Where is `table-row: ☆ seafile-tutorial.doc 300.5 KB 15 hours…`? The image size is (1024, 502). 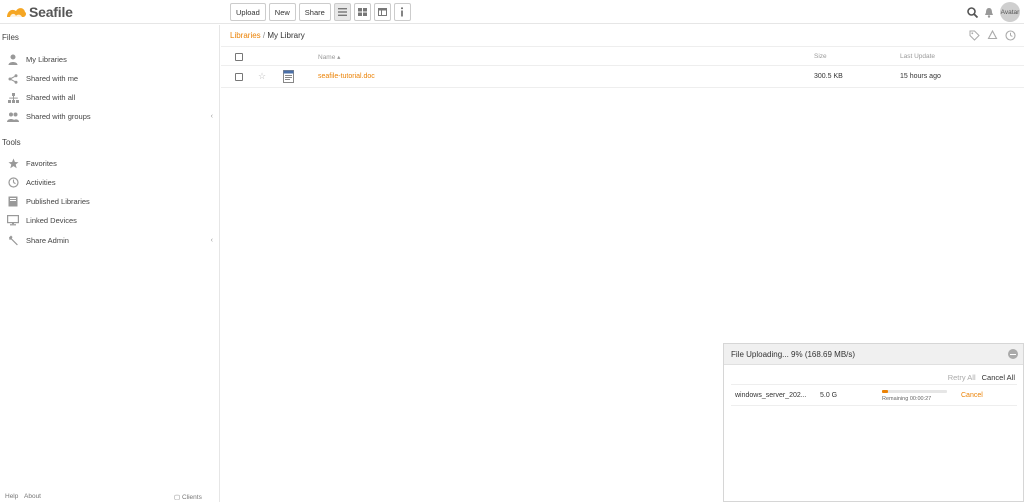
table-row: ☆ seafile-tutorial.doc 300.5 KB 15 hours… is located at coordinates (622, 77).